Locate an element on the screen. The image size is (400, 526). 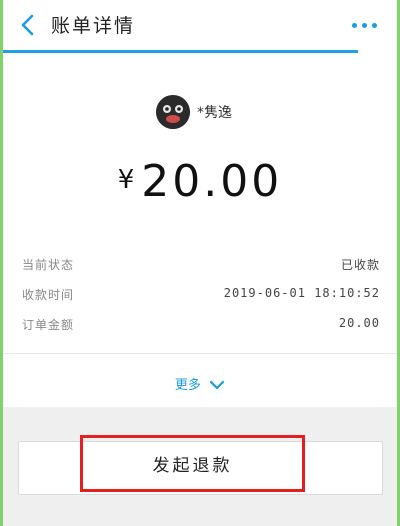
page-title: 账单详情 is located at coordinates (93, 26).